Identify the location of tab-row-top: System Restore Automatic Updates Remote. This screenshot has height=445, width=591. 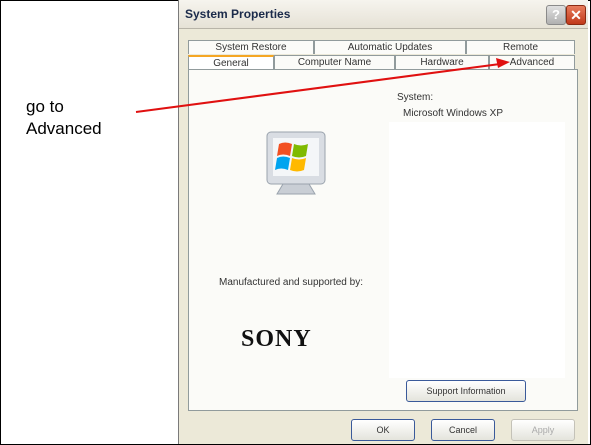
(381, 47).